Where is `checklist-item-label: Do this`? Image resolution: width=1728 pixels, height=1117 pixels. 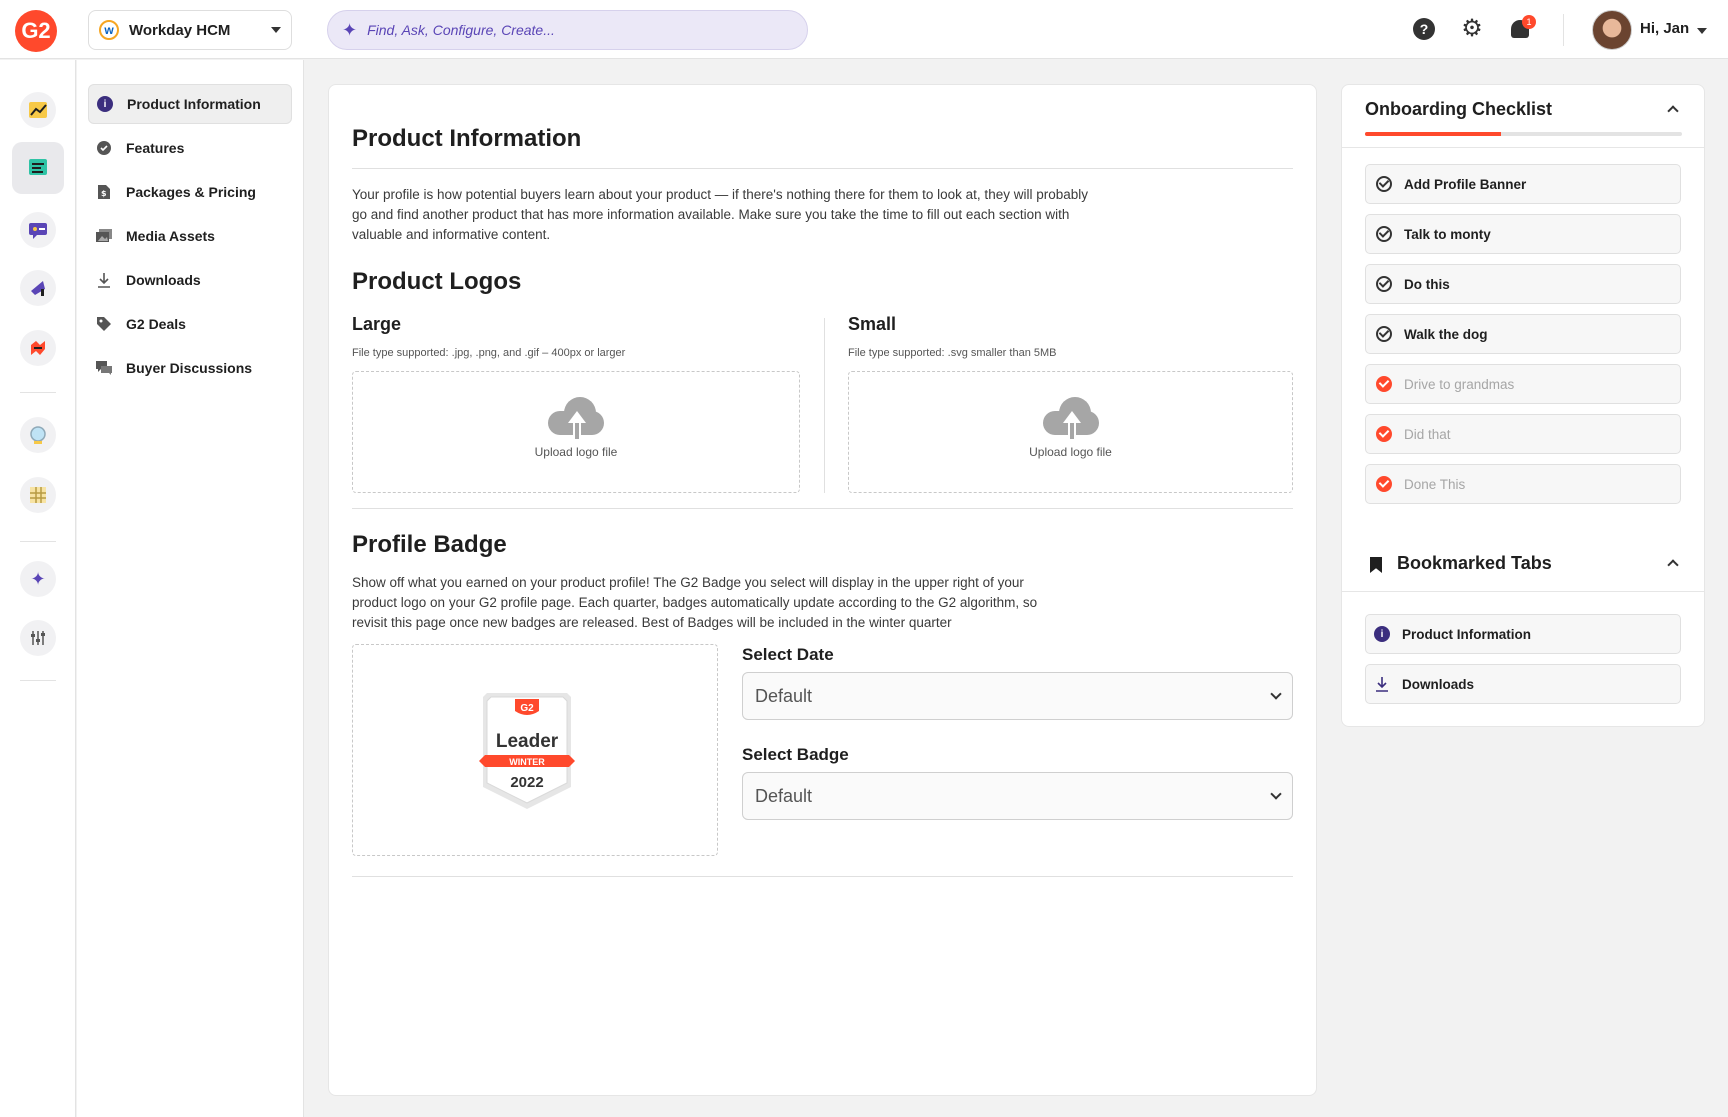
checklist-item-label: Do this is located at coordinates (1427, 284).